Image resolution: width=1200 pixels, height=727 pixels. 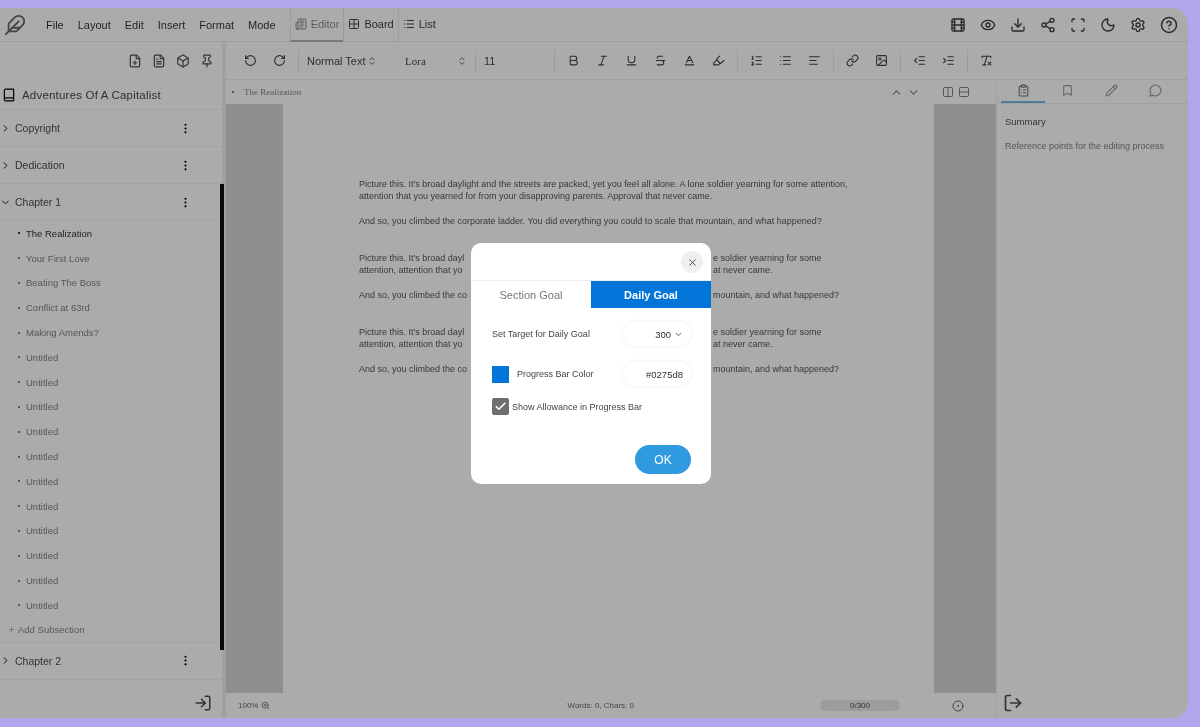 What do you see at coordinates (604, 190) in the screenshot?
I see `paragraph: Picture this. It's broad daylight and the streets are packed, yet you feel all alone. A lone soldier yearning for some attention, attention that you yearned for from your disapproving parents. Approval that never came.` at bounding box center [604, 190].